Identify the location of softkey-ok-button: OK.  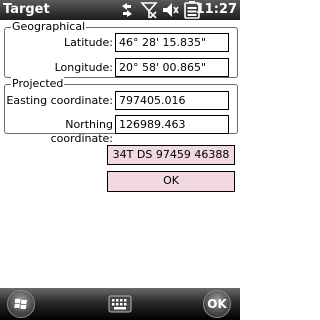
(217, 304).